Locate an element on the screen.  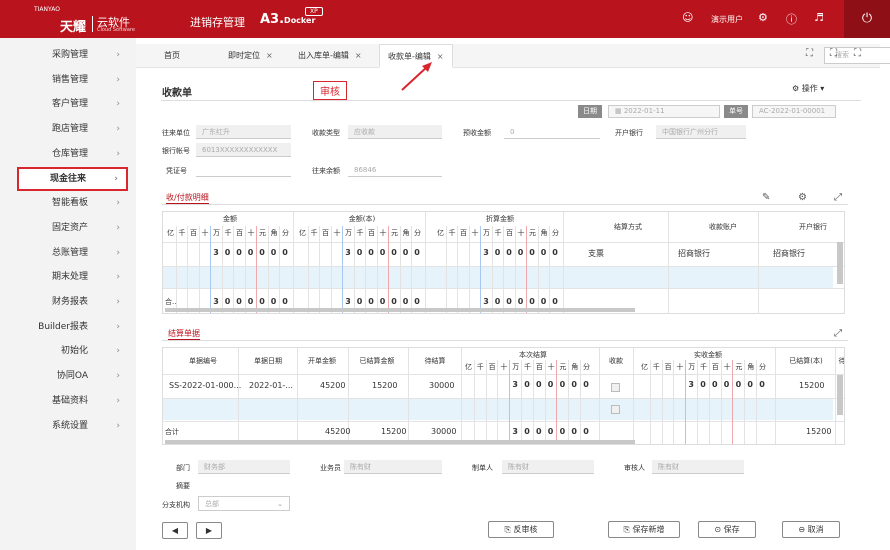
method-cell: 支票 is located at coordinates (596, 253).